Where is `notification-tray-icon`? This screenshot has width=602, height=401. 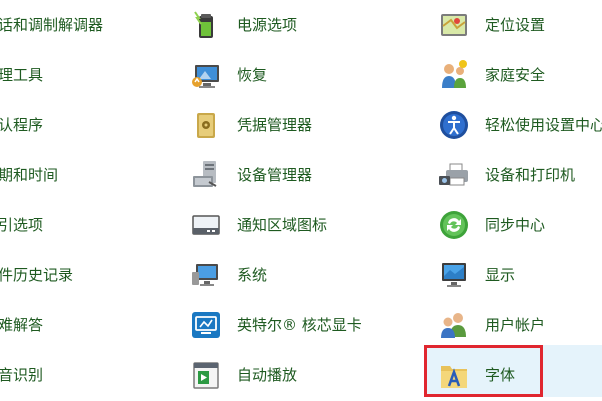 notification-tray-icon is located at coordinates (206, 225).